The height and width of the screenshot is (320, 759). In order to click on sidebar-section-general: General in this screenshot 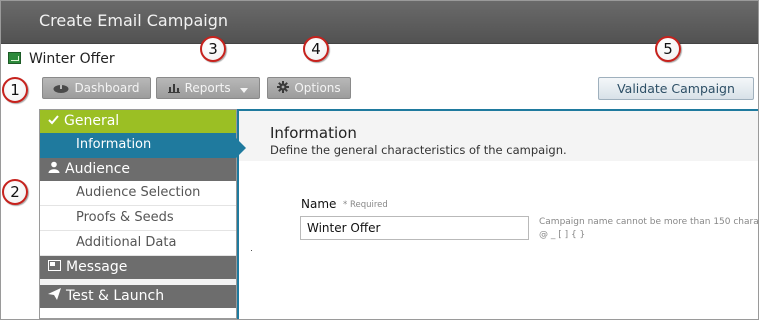, I will do `click(138, 121)`.